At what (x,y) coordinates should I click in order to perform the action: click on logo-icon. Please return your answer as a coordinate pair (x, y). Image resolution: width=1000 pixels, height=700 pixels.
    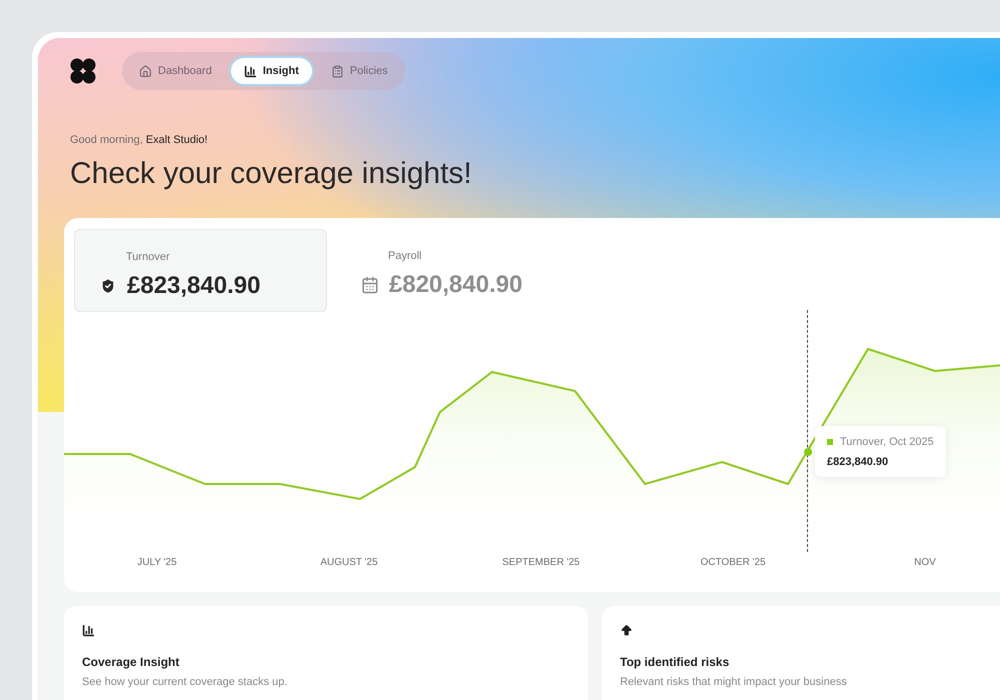
    Looking at the image, I should click on (83, 71).